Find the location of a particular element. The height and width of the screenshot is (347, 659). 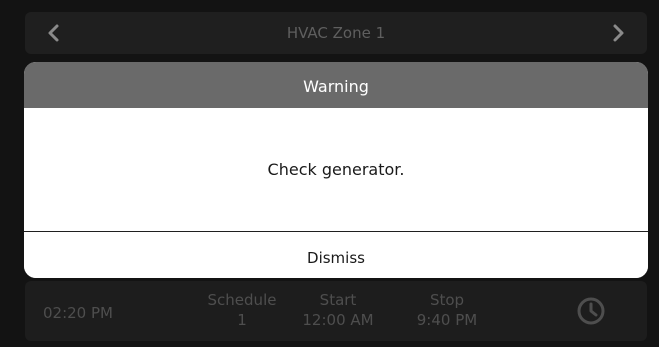

zone-title: HVAC Zone 1 is located at coordinates (336, 33).